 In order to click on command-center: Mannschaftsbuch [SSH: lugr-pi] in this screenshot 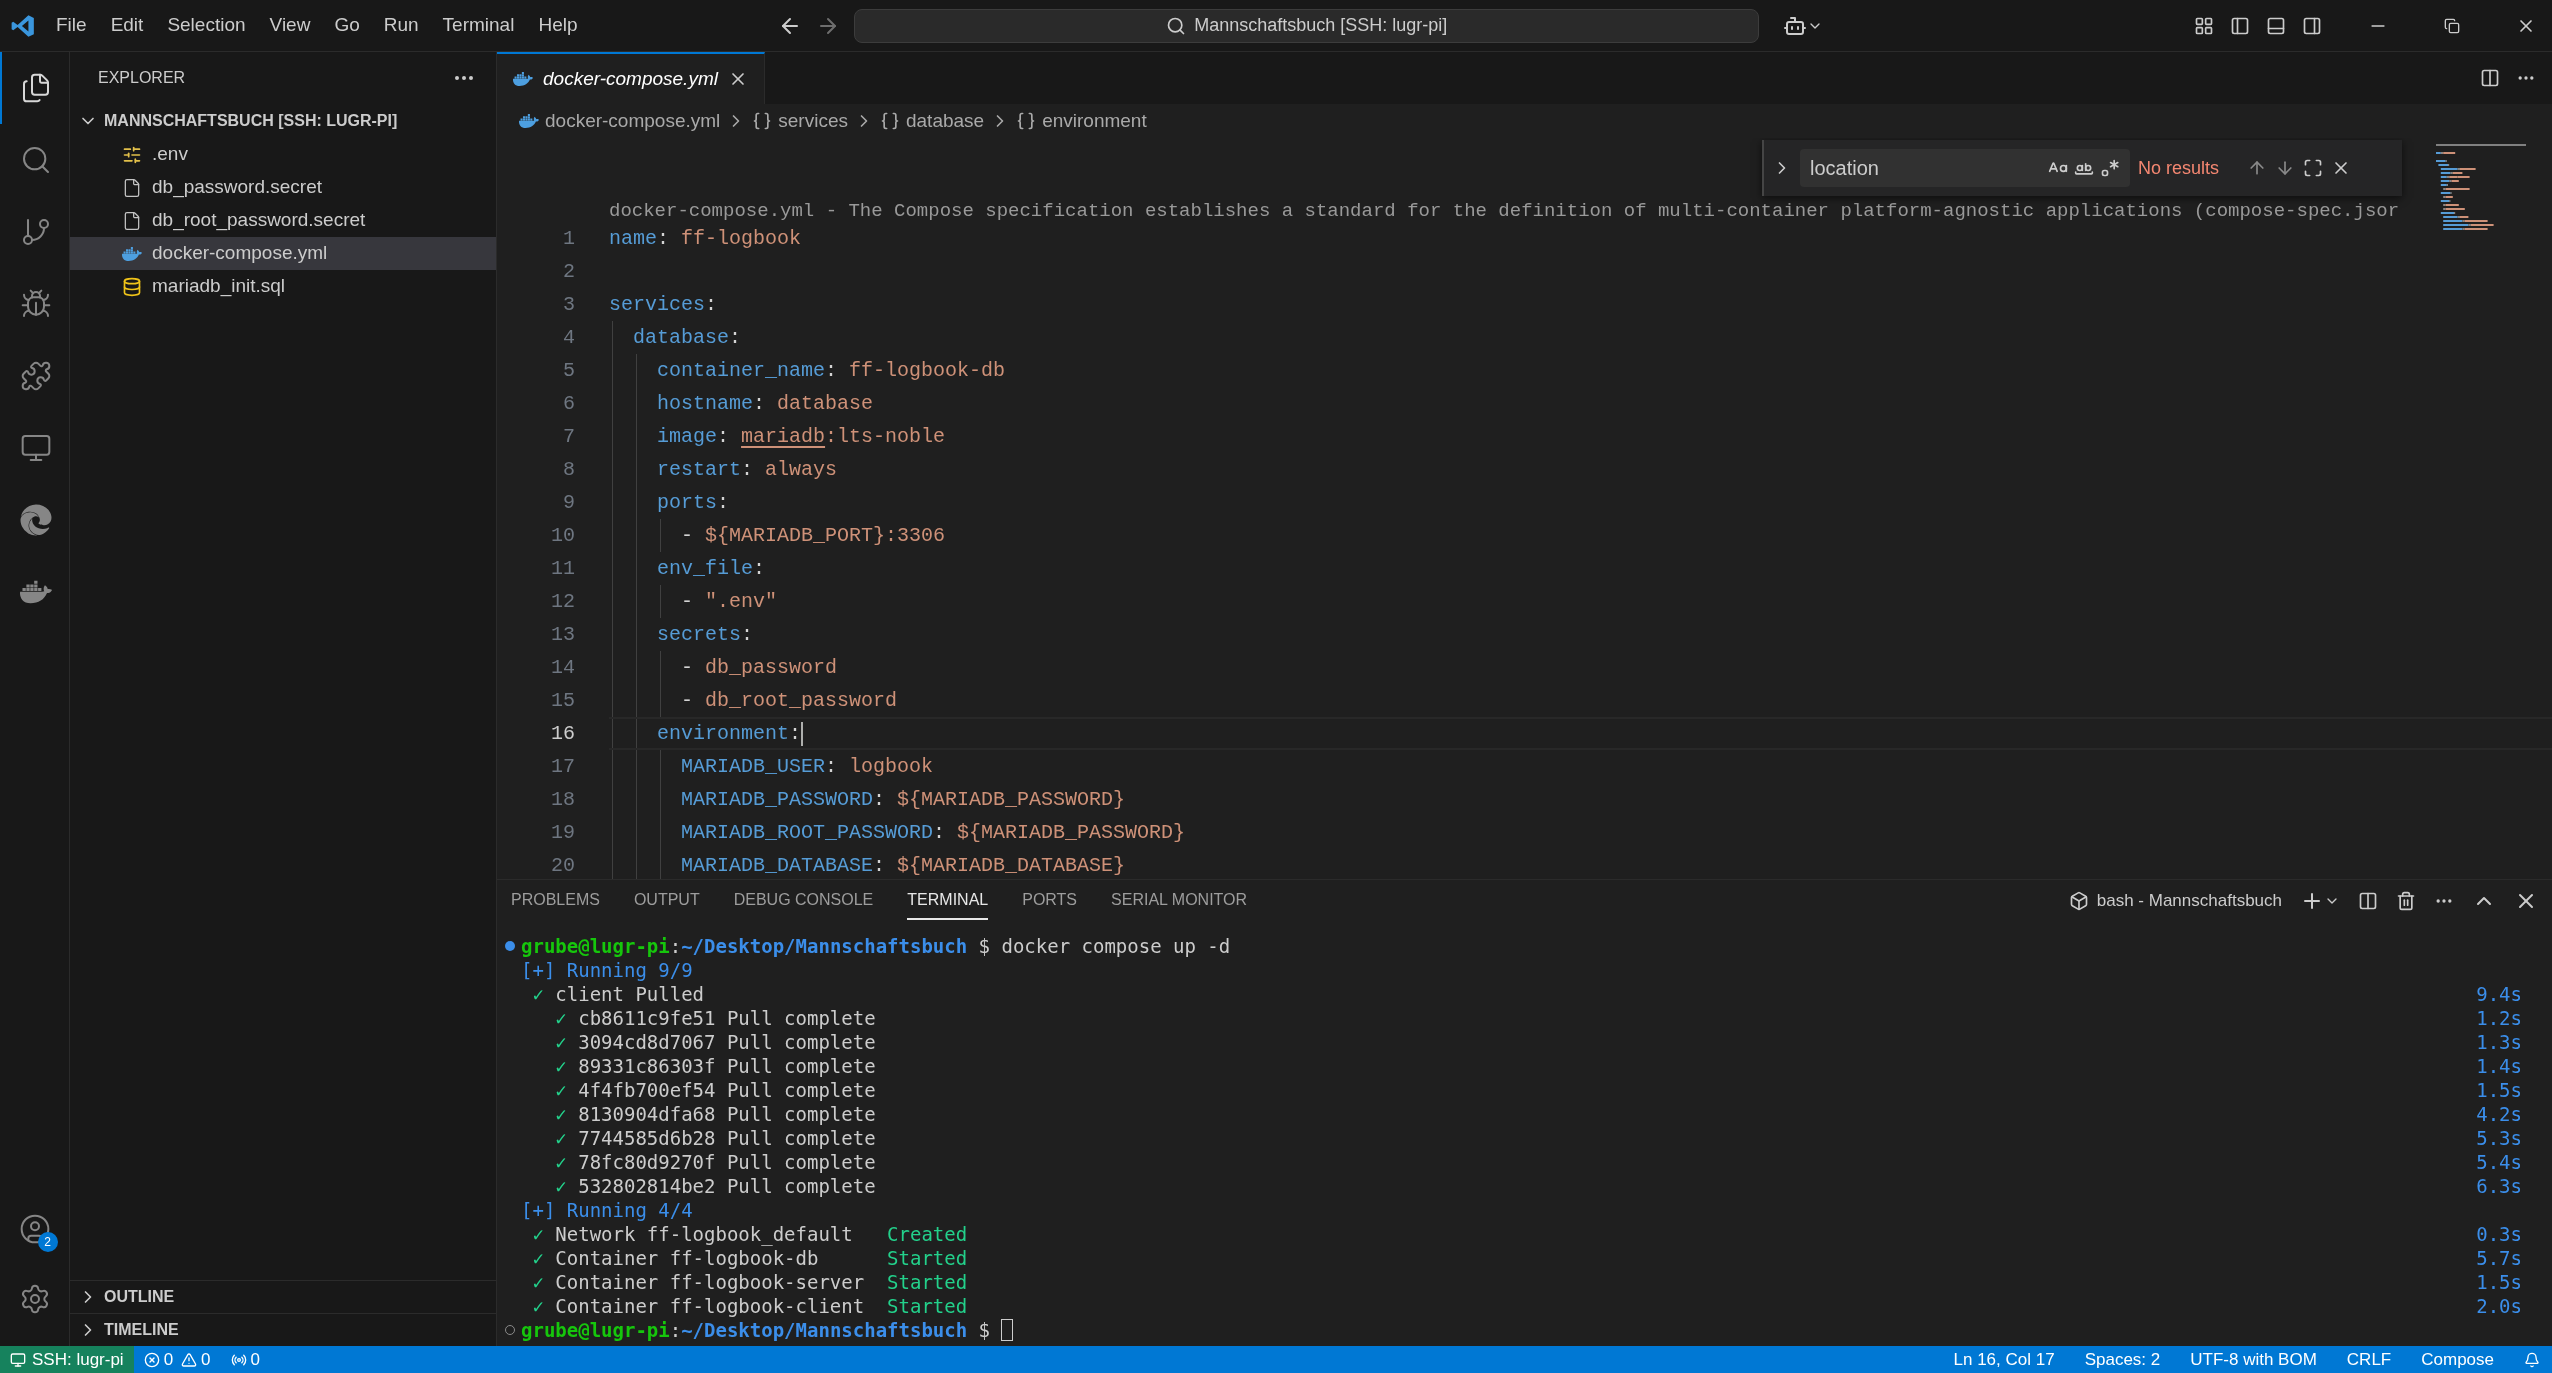, I will do `click(1307, 25)`.